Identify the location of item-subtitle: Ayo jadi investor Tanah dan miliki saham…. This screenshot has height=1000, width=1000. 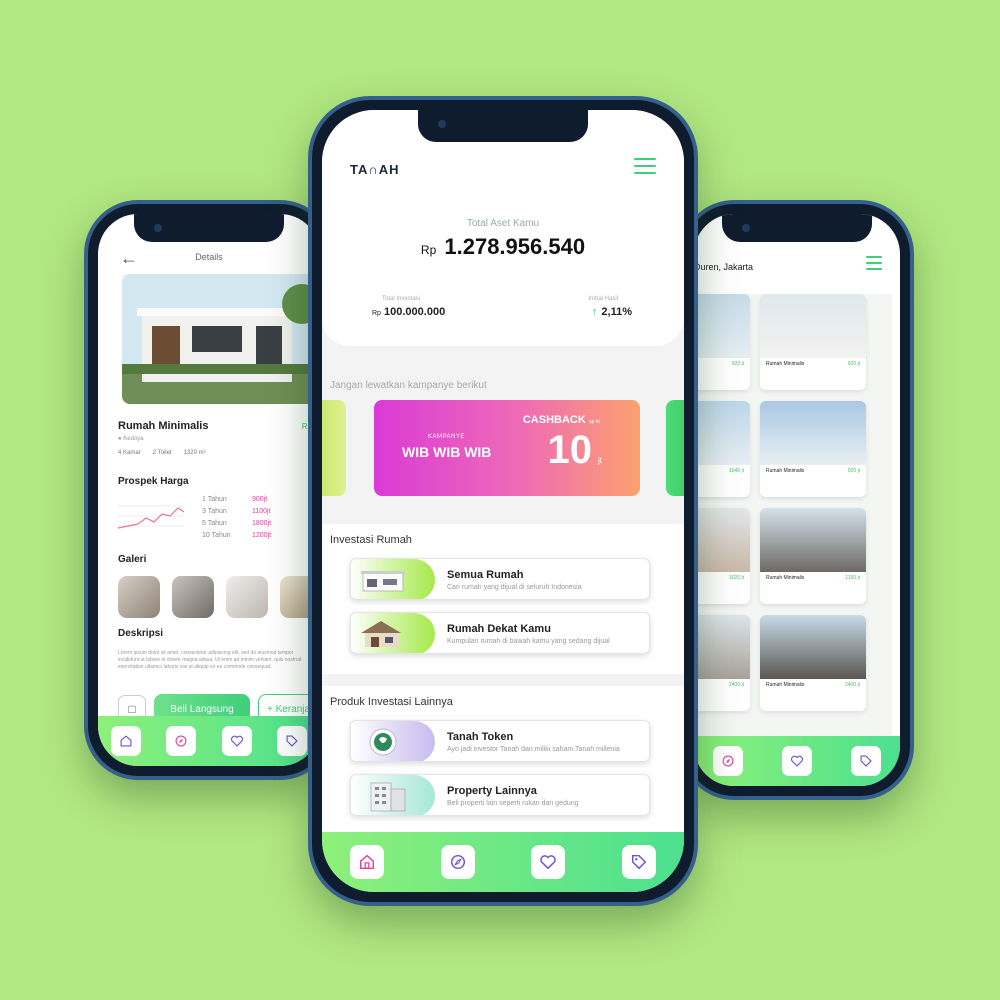
(533, 749).